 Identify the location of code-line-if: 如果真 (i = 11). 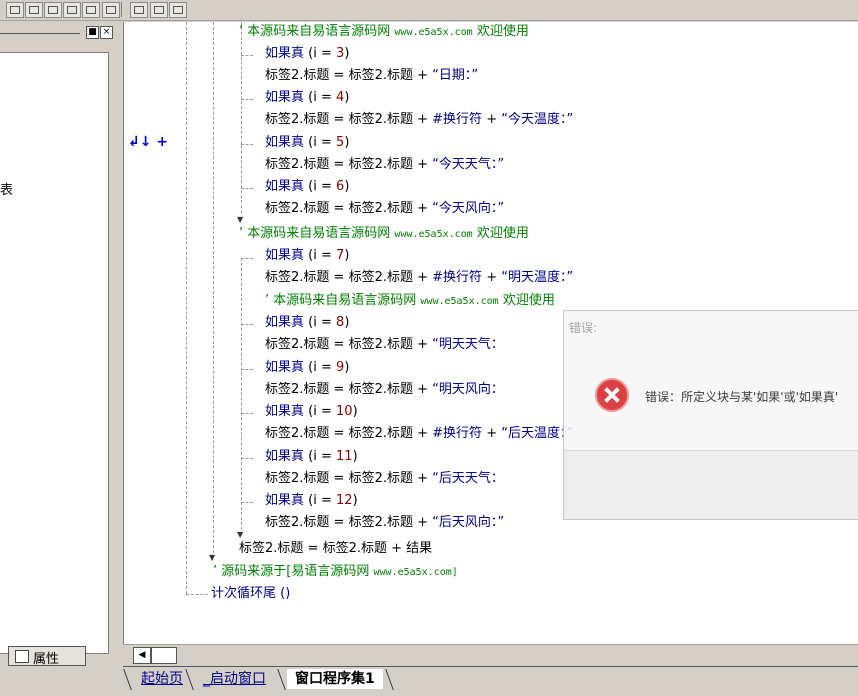
(311, 456).